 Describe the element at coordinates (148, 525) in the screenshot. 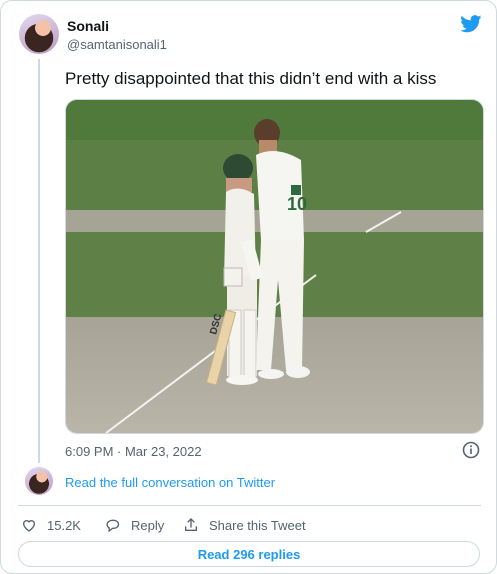

I see `reply-label: Reply` at that location.